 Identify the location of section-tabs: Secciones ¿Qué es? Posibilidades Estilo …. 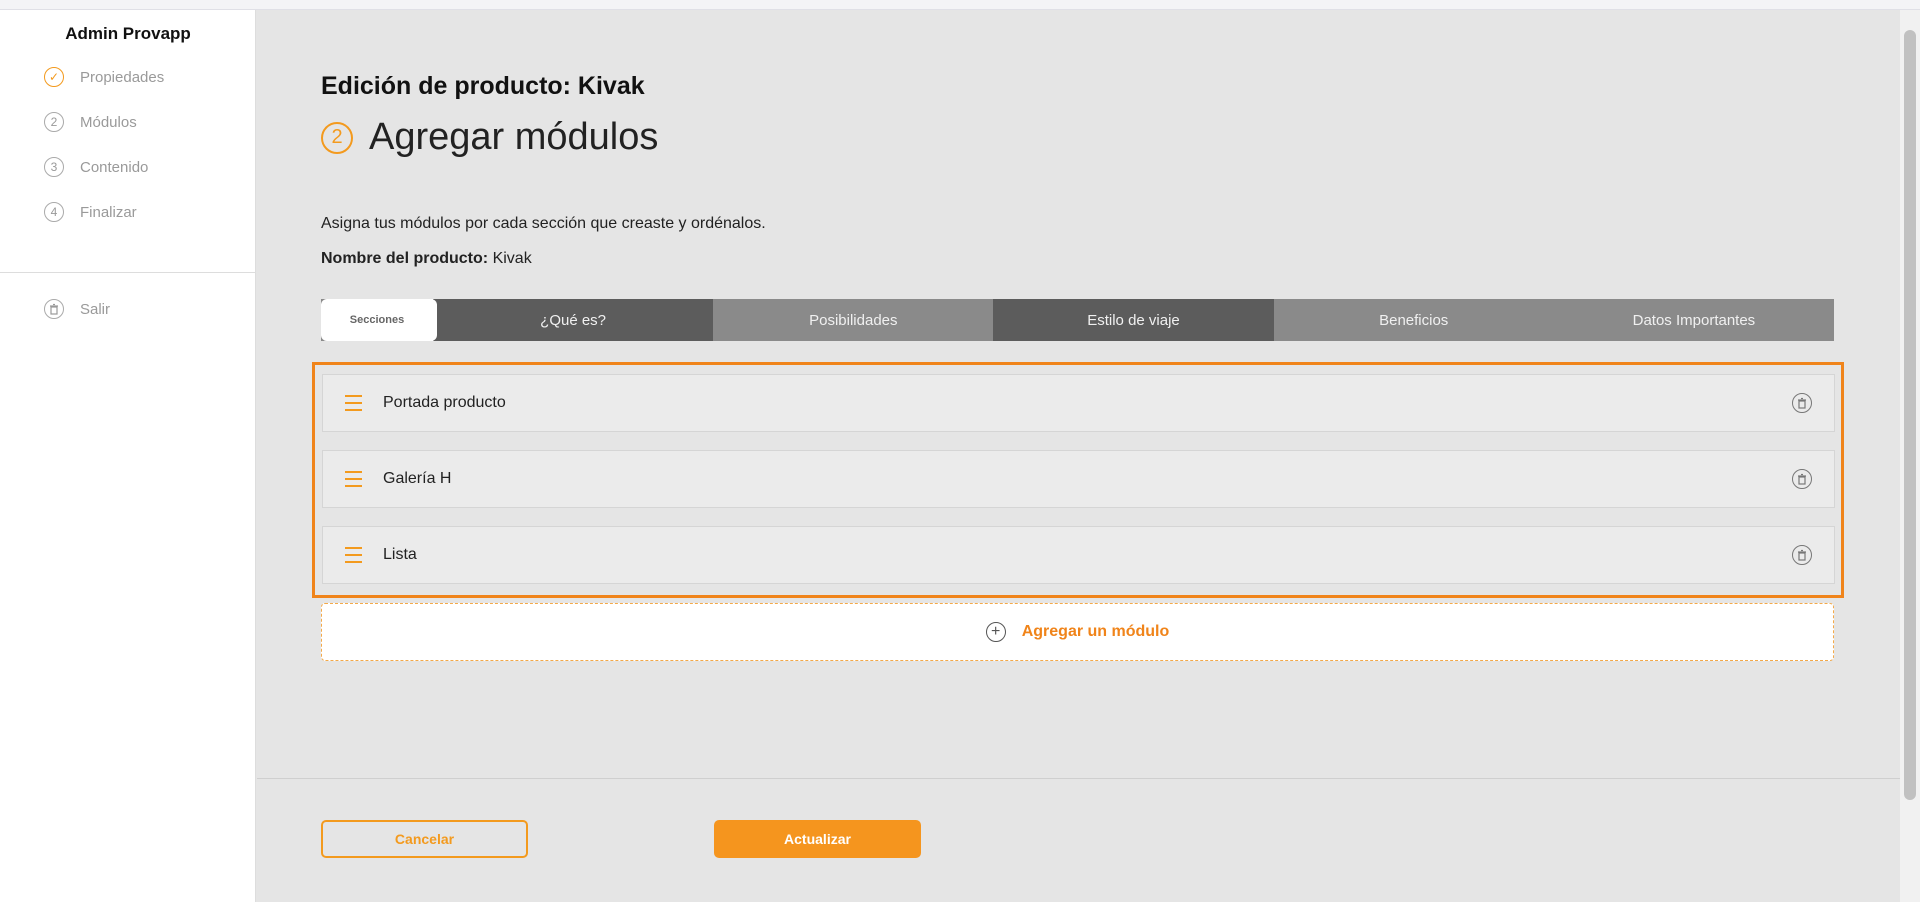
(1078, 320).